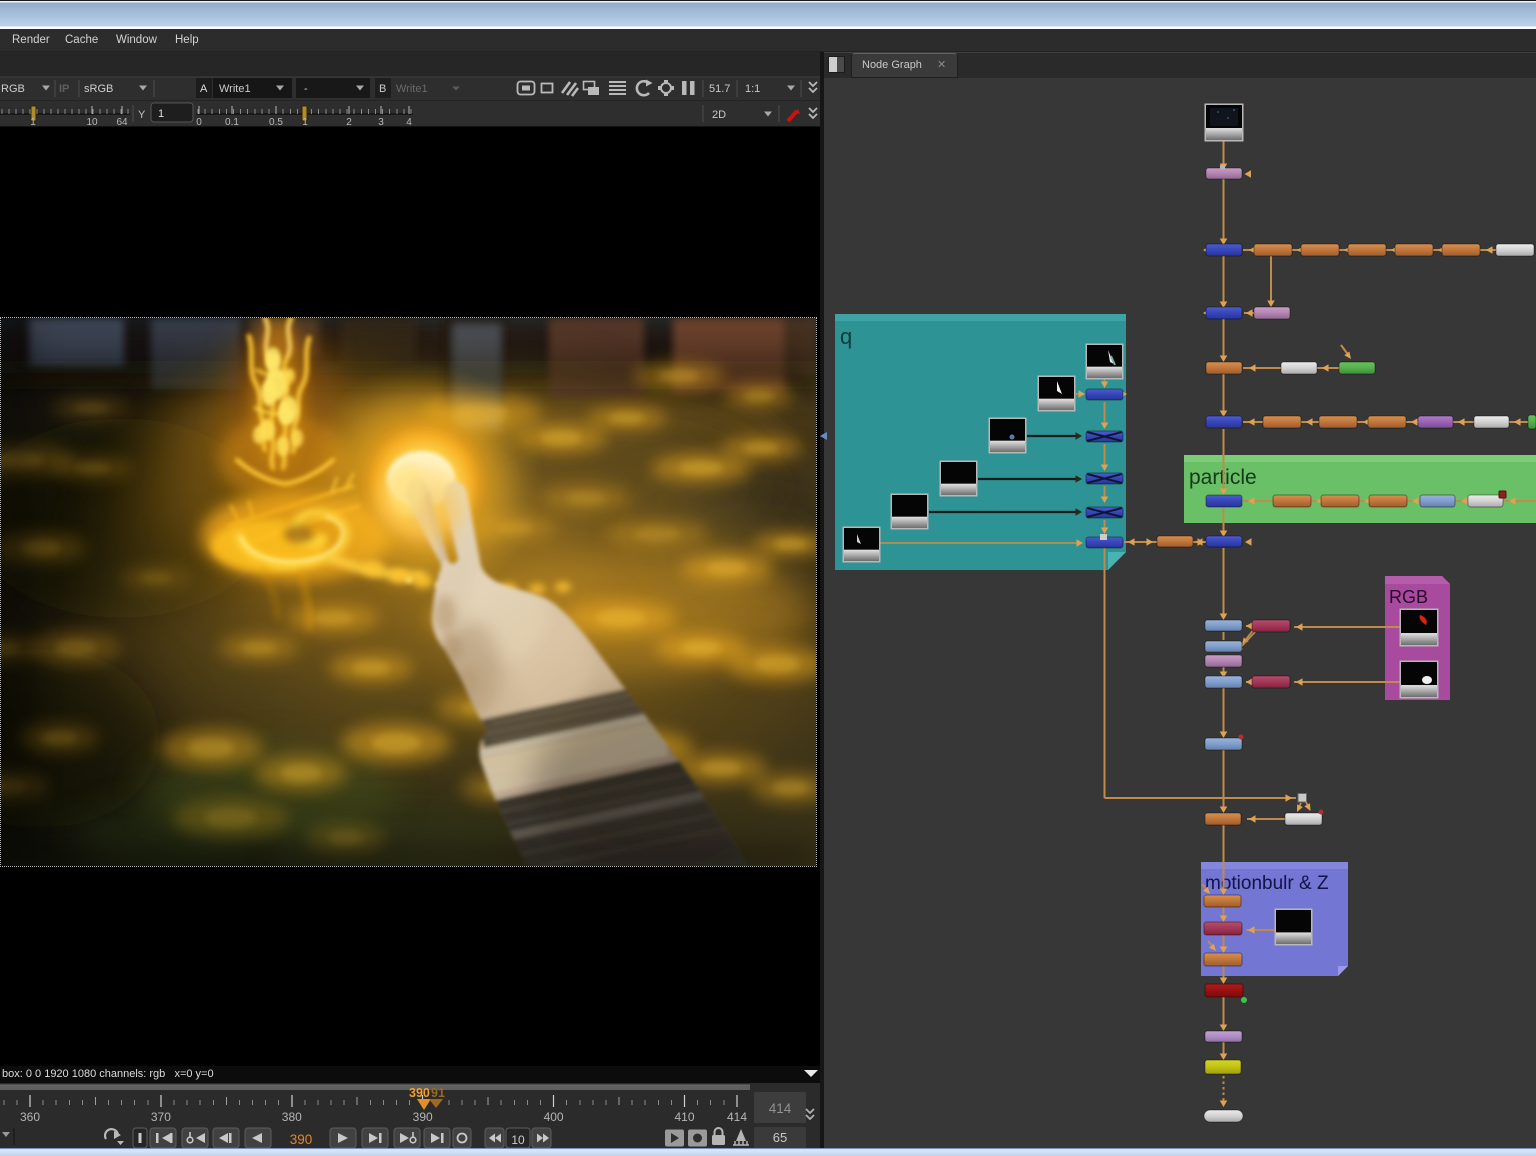  I want to click on svg-text: 65, so click(780, 1137).